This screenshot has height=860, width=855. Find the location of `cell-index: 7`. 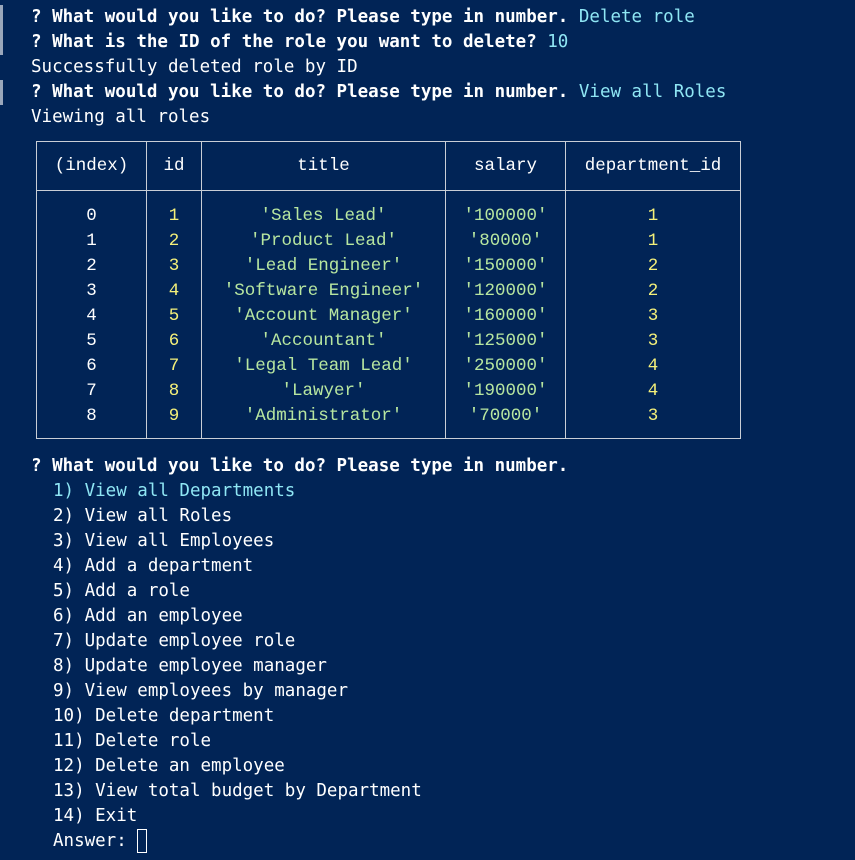

cell-index: 7 is located at coordinates (91, 391).